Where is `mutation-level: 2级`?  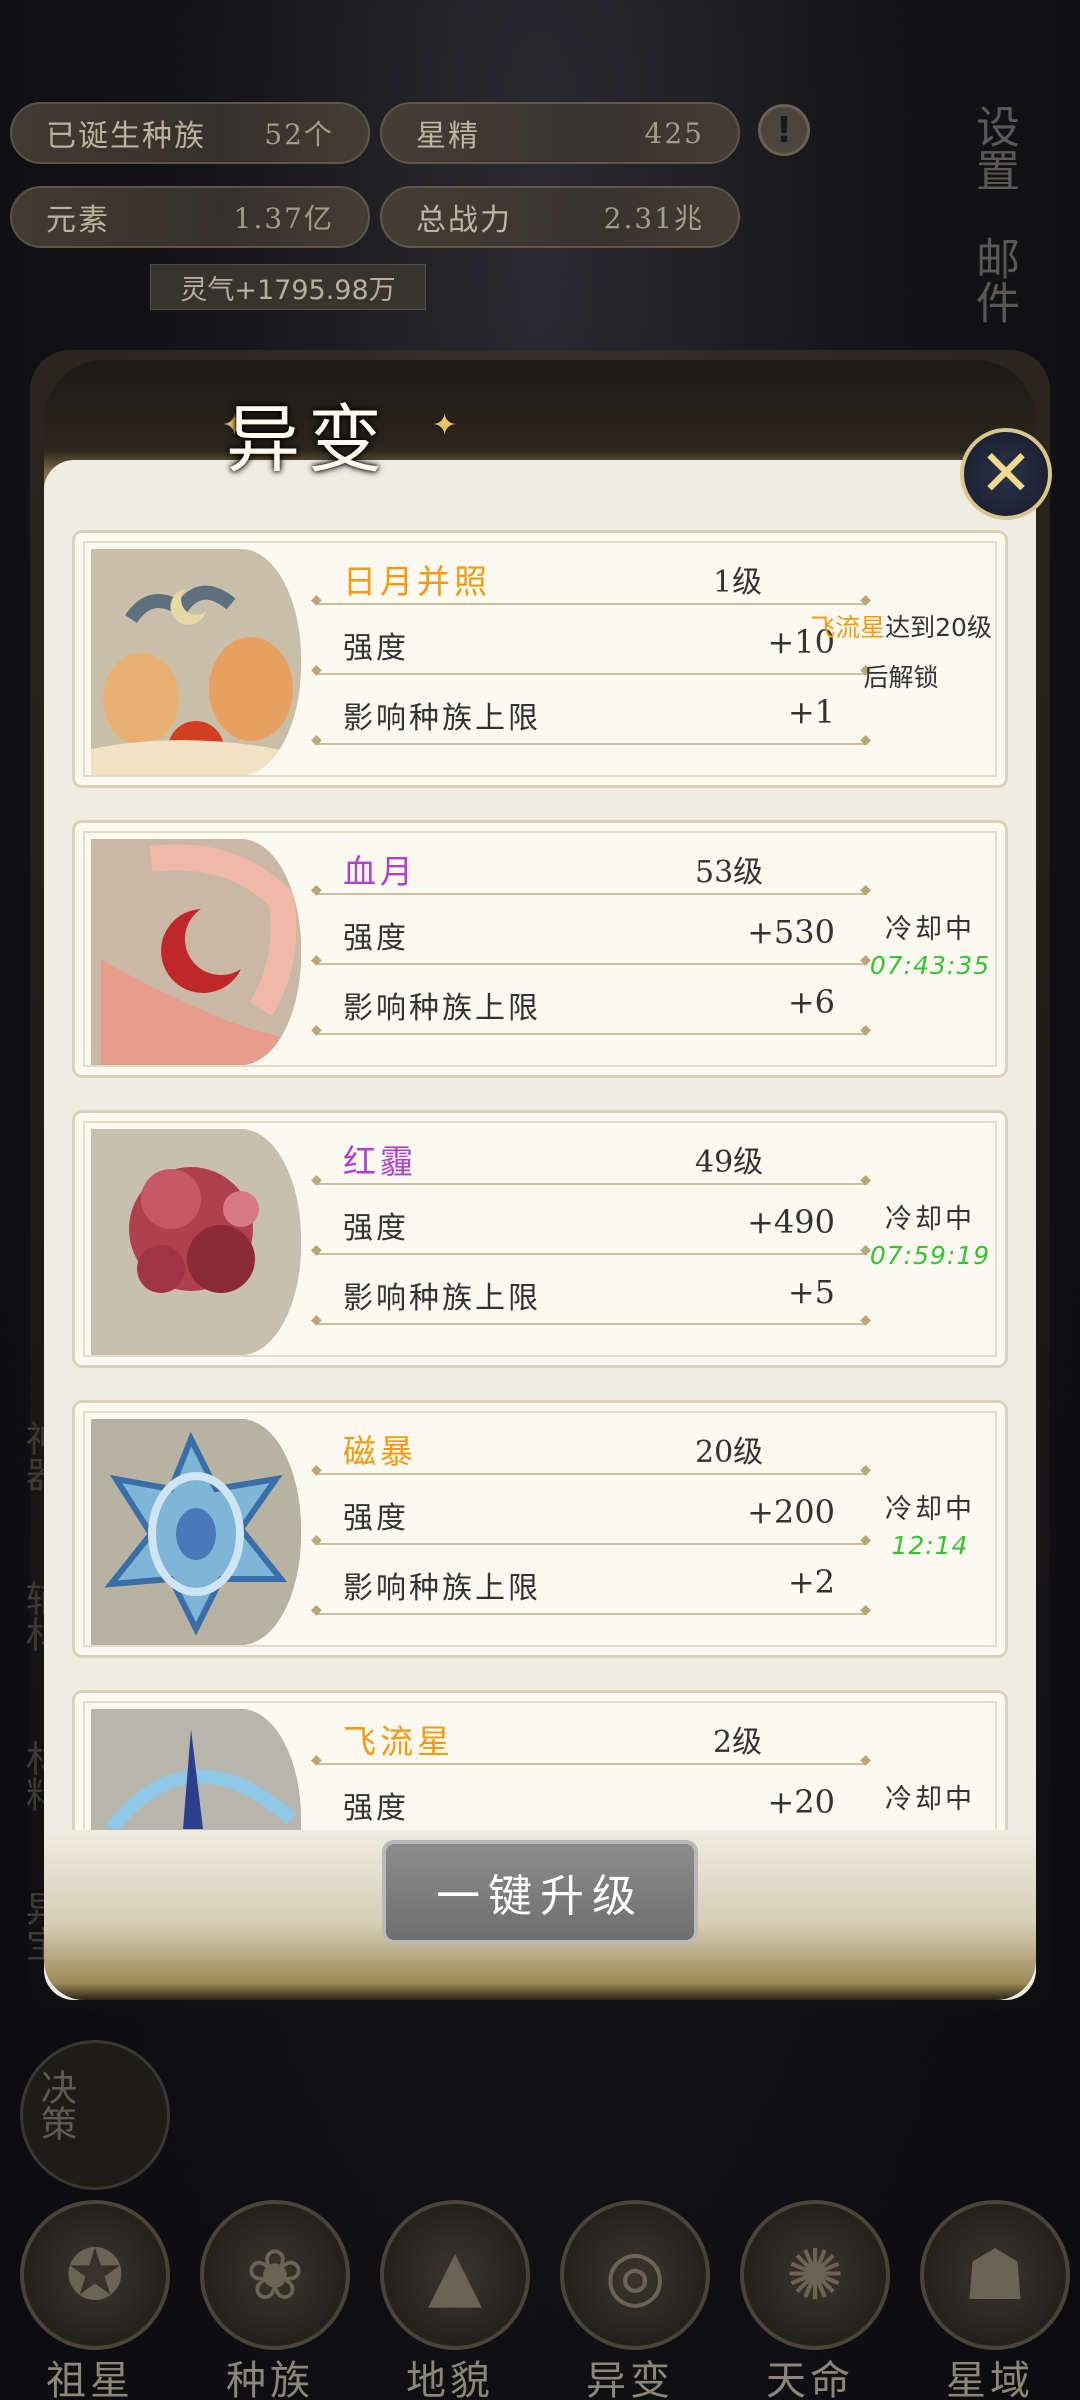 mutation-level: 2级 is located at coordinates (738, 1742).